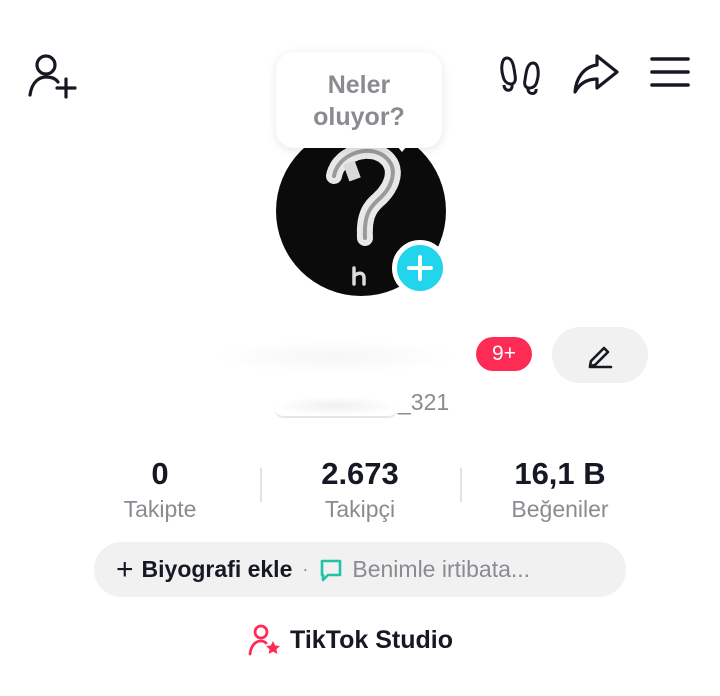 Image resolution: width=720 pixels, height=696 pixels. I want to click on username: _321, so click(363, 404).